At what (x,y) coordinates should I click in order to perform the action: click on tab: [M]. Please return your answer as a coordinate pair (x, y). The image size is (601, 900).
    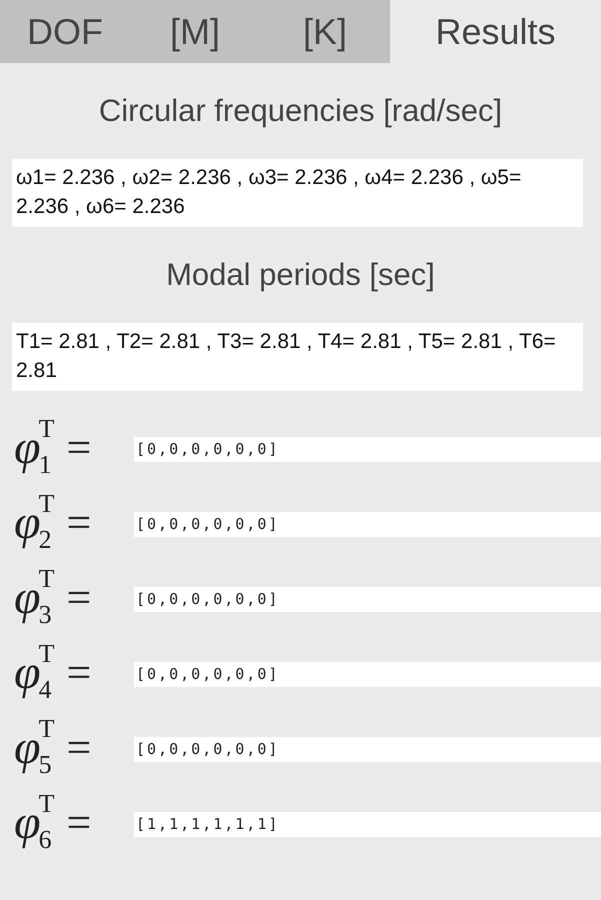
    Looking at the image, I should click on (195, 31).